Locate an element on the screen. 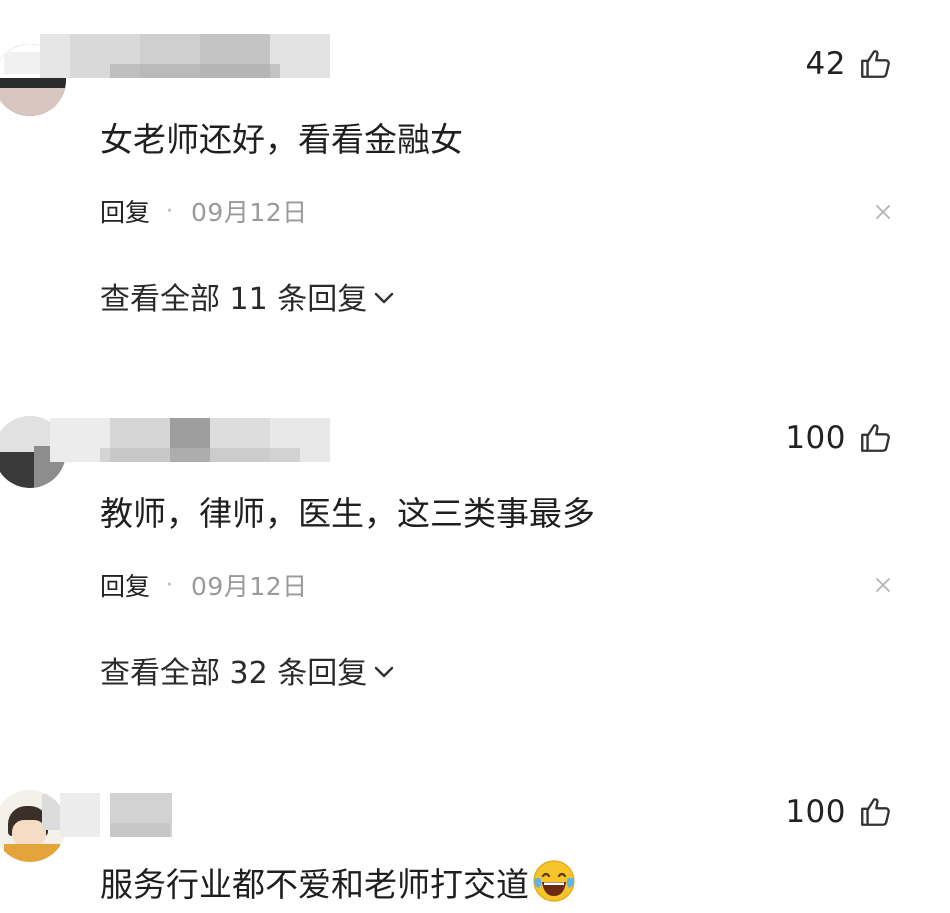 Image resolution: width=950 pixels, height=913 pixels. close-icon is located at coordinates (883, 585).